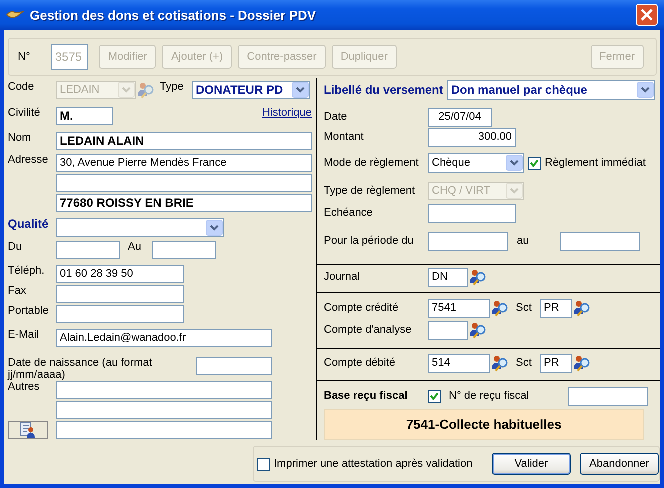  I want to click on input-field: 300.00, so click(472, 137).